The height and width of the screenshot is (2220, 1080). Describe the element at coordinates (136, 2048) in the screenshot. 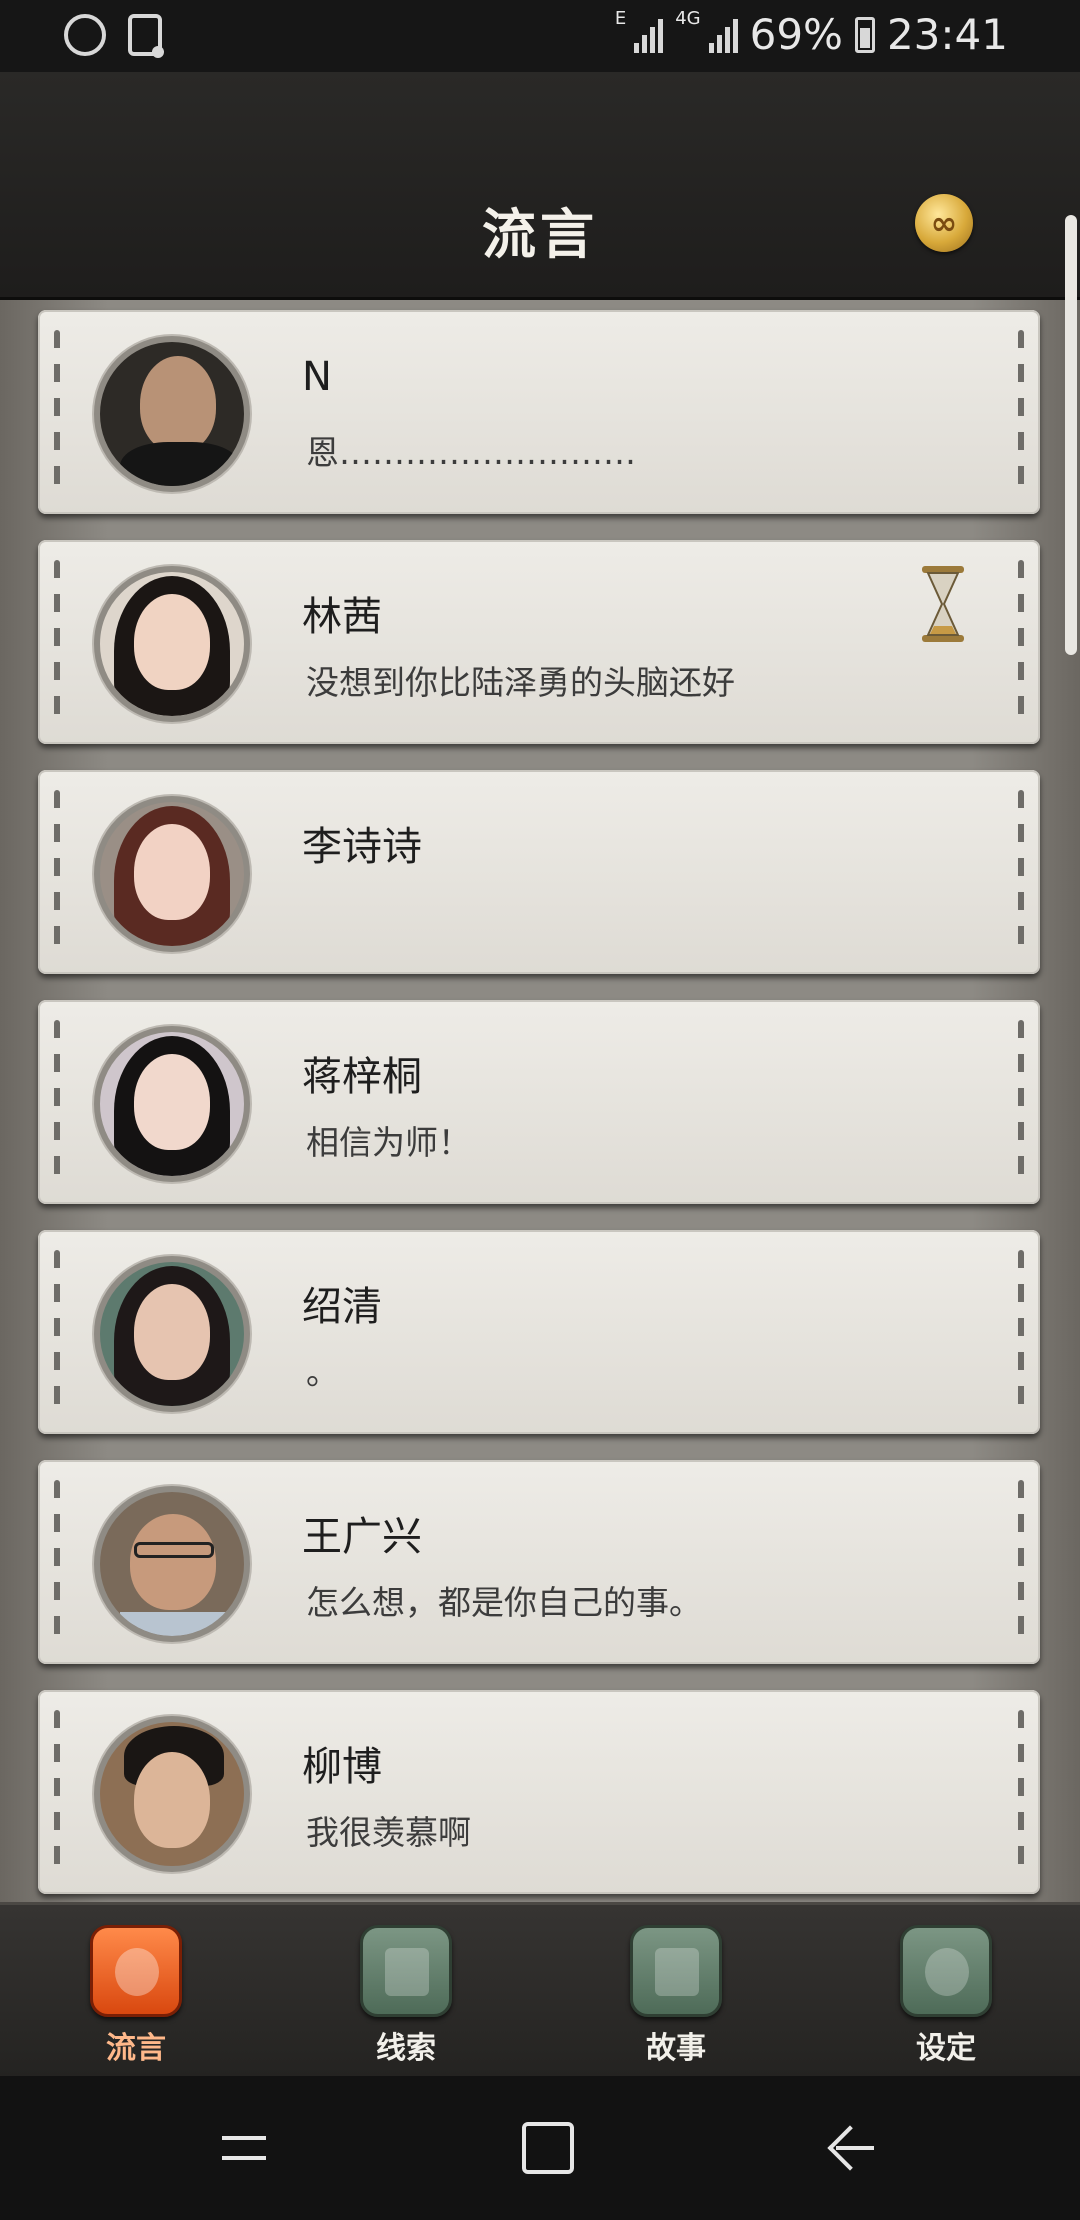

I see `tab-label: 流言` at that location.